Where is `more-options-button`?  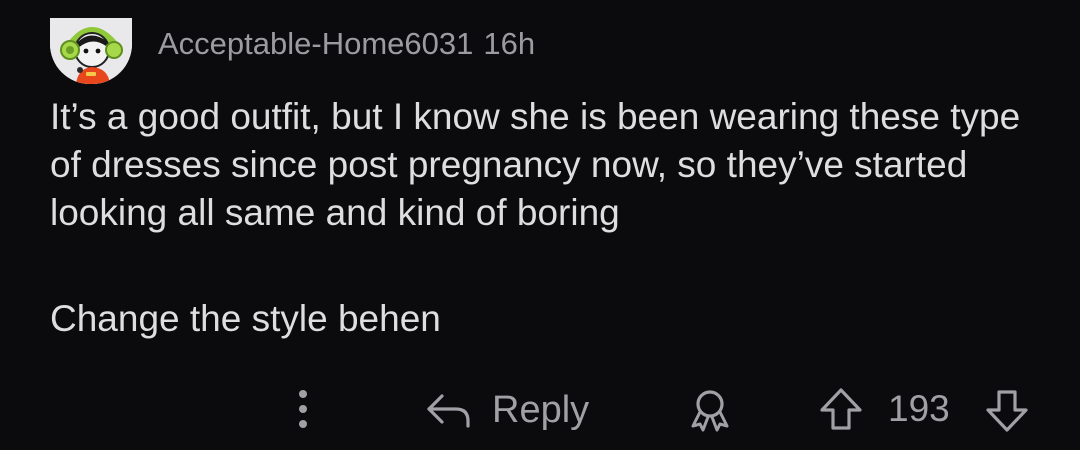 more-options-button is located at coordinates (303, 409).